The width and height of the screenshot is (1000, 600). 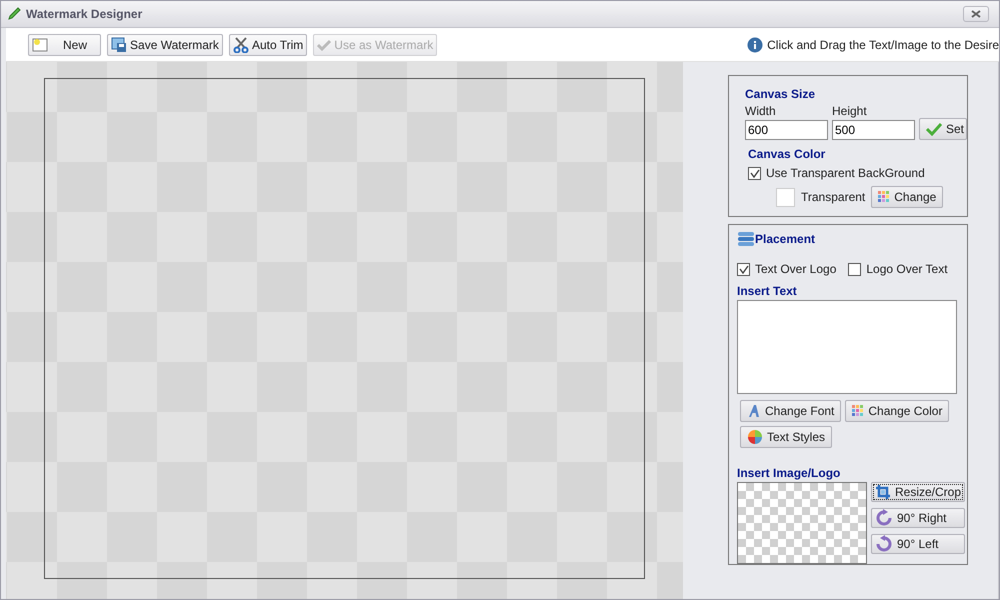 I want to click on checkbox-label: Use Transparent BackGround, so click(x=845, y=173).